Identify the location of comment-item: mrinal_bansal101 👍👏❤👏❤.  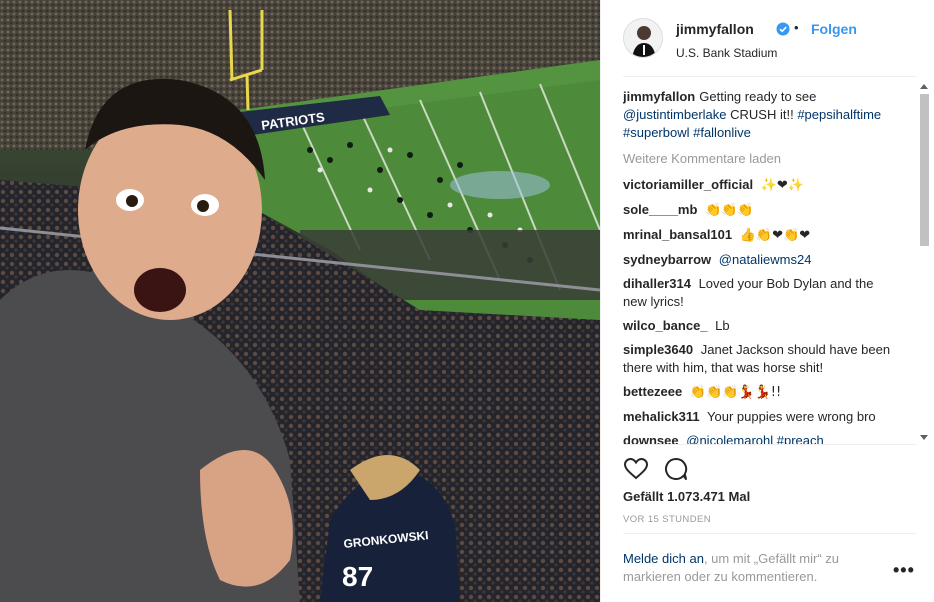
(758, 235).